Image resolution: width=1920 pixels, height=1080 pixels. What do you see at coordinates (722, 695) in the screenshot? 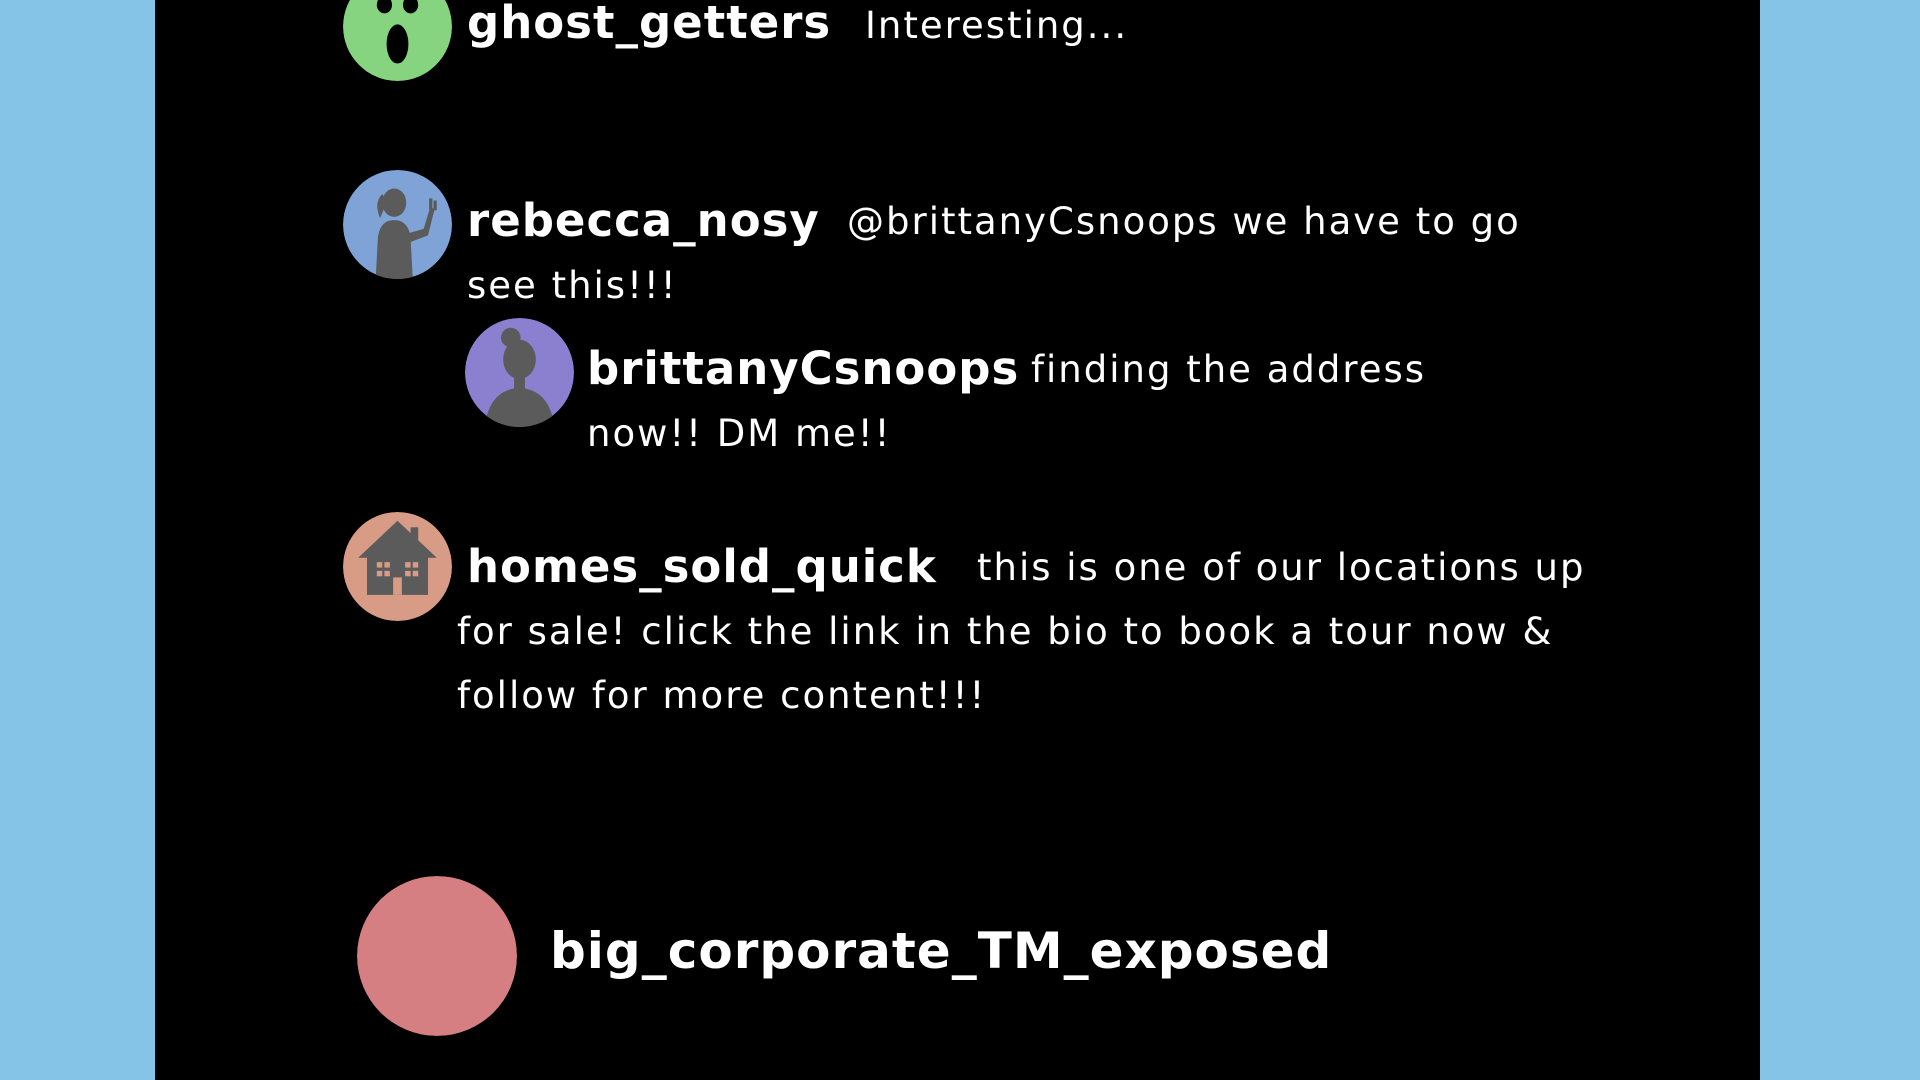
I see `comment-text-line: follow for more content!!!` at bounding box center [722, 695].